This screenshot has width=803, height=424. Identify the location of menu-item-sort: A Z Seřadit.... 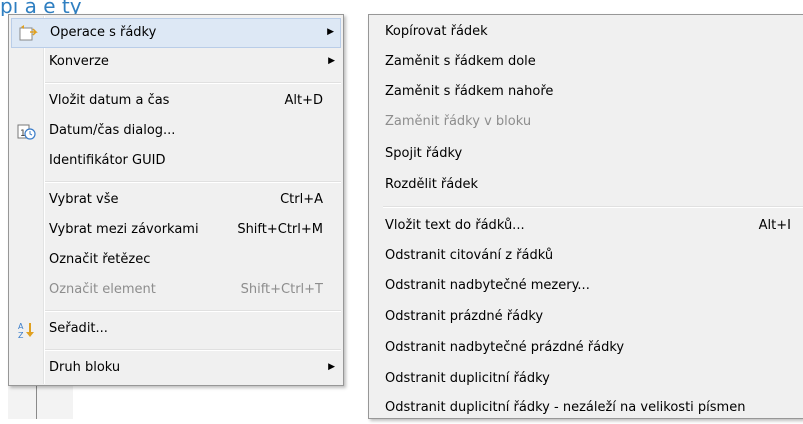
(176, 330).